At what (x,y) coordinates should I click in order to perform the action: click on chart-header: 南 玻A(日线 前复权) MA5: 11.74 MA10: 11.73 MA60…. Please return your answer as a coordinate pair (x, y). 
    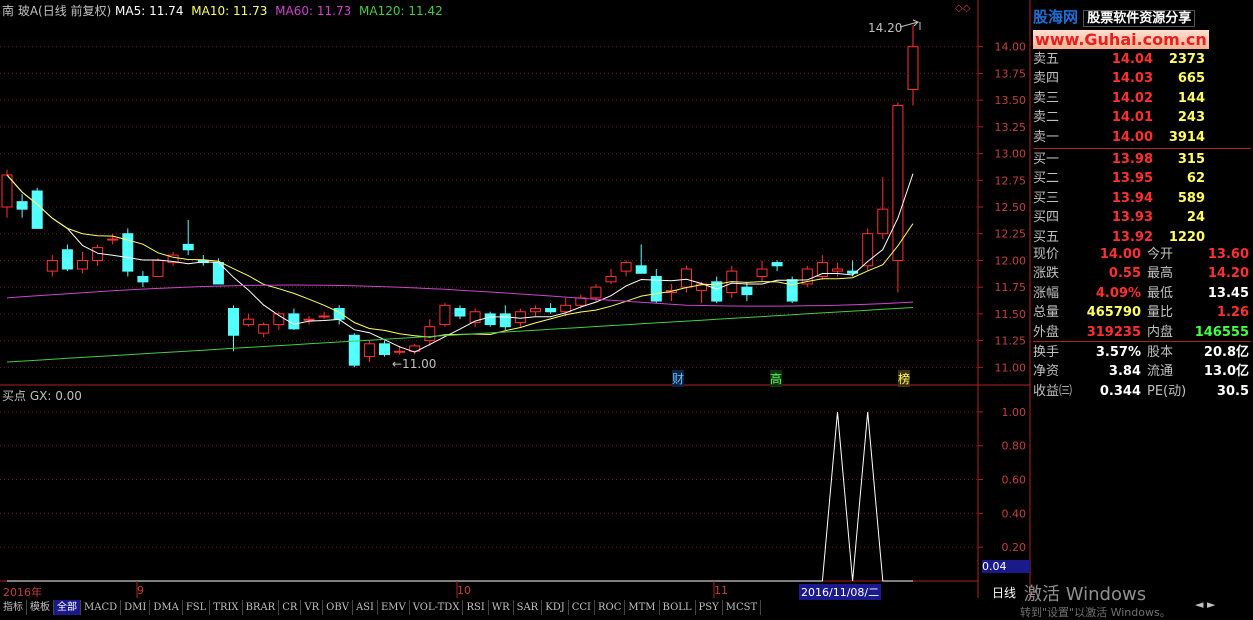
    Looking at the image, I should click on (222, 10).